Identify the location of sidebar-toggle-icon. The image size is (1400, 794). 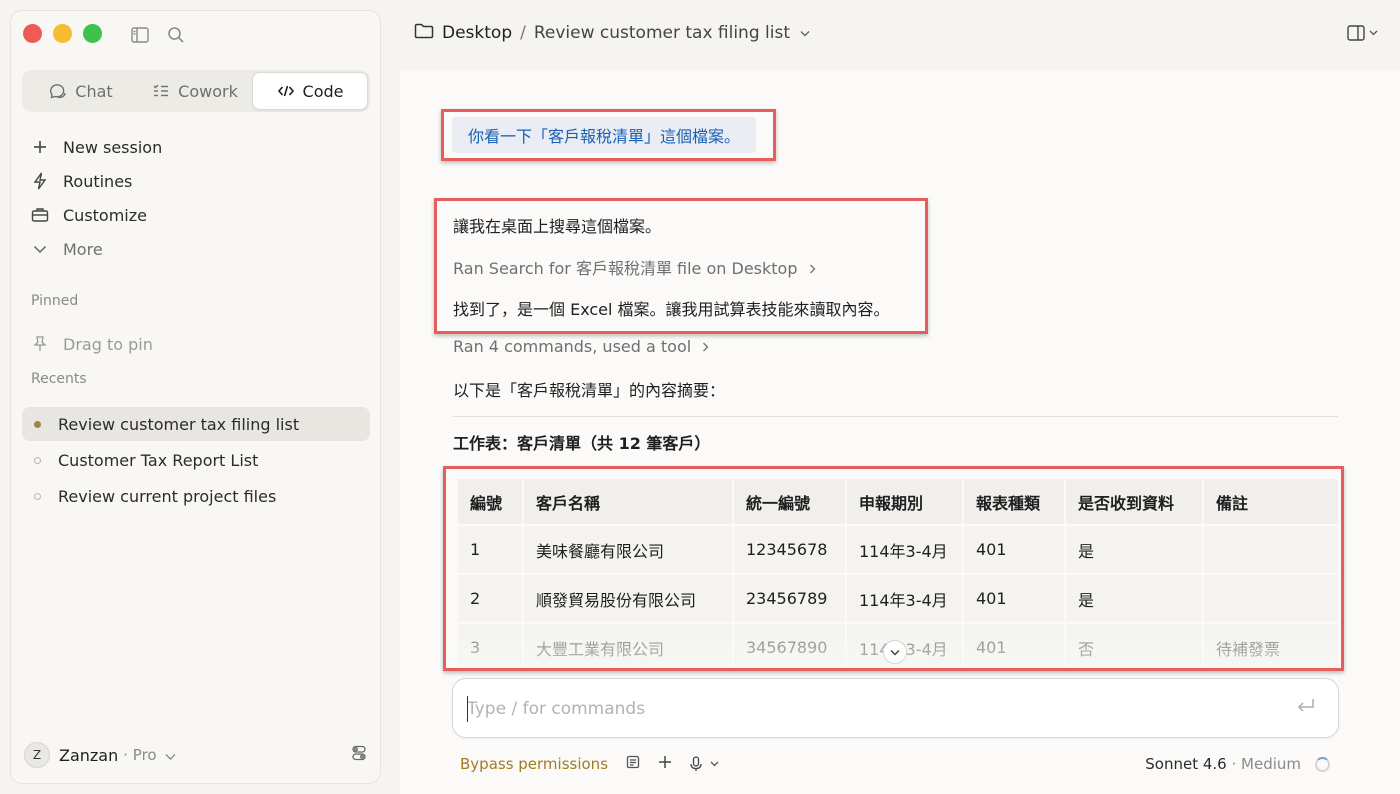
(140, 35).